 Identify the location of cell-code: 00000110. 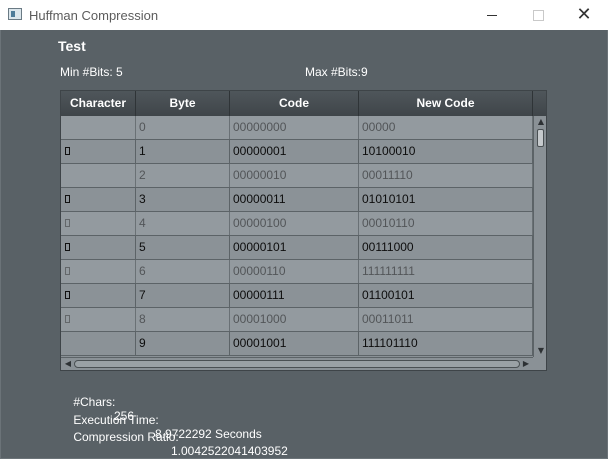
(294, 271).